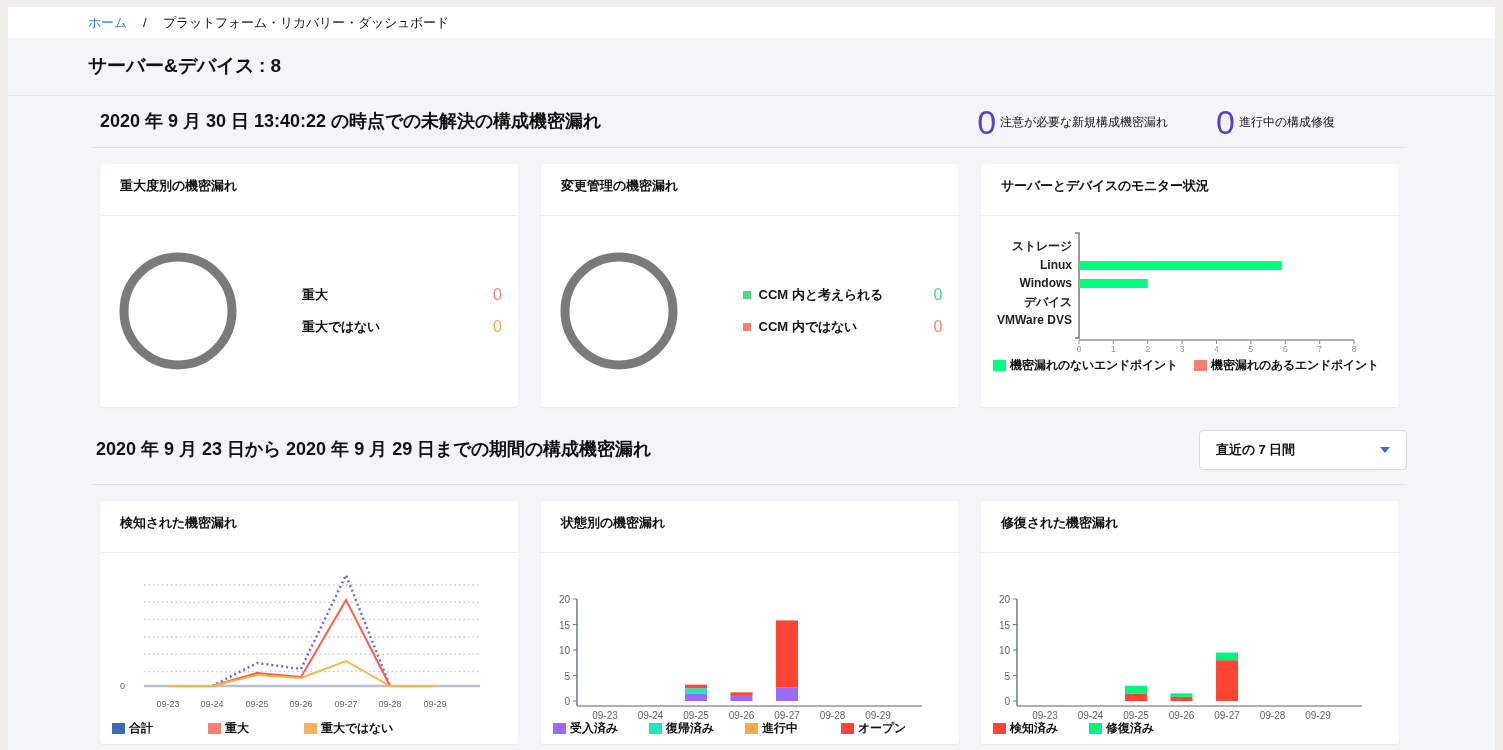 The height and width of the screenshot is (750, 1503). Describe the element at coordinates (1285, 349) in the screenshot. I see `axis-label: 6` at that location.